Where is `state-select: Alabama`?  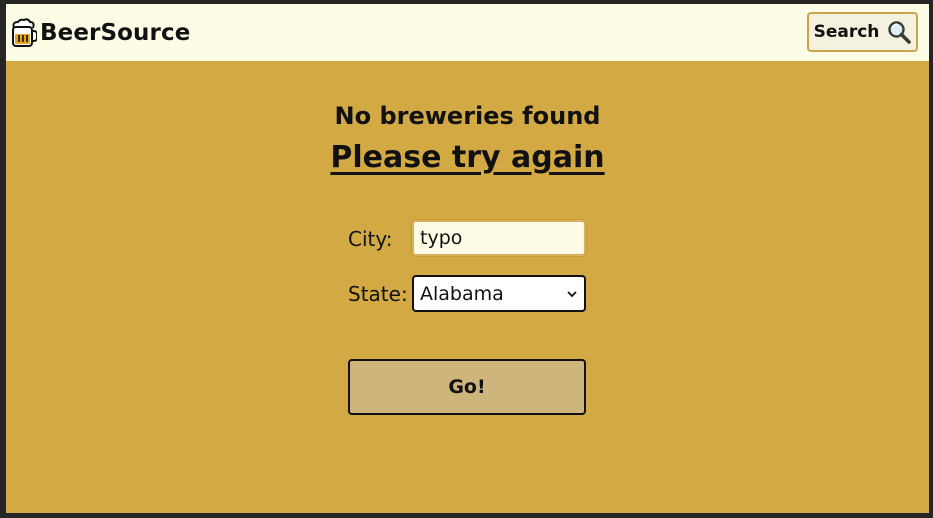
state-select: Alabama is located at coordinates (499, 293).